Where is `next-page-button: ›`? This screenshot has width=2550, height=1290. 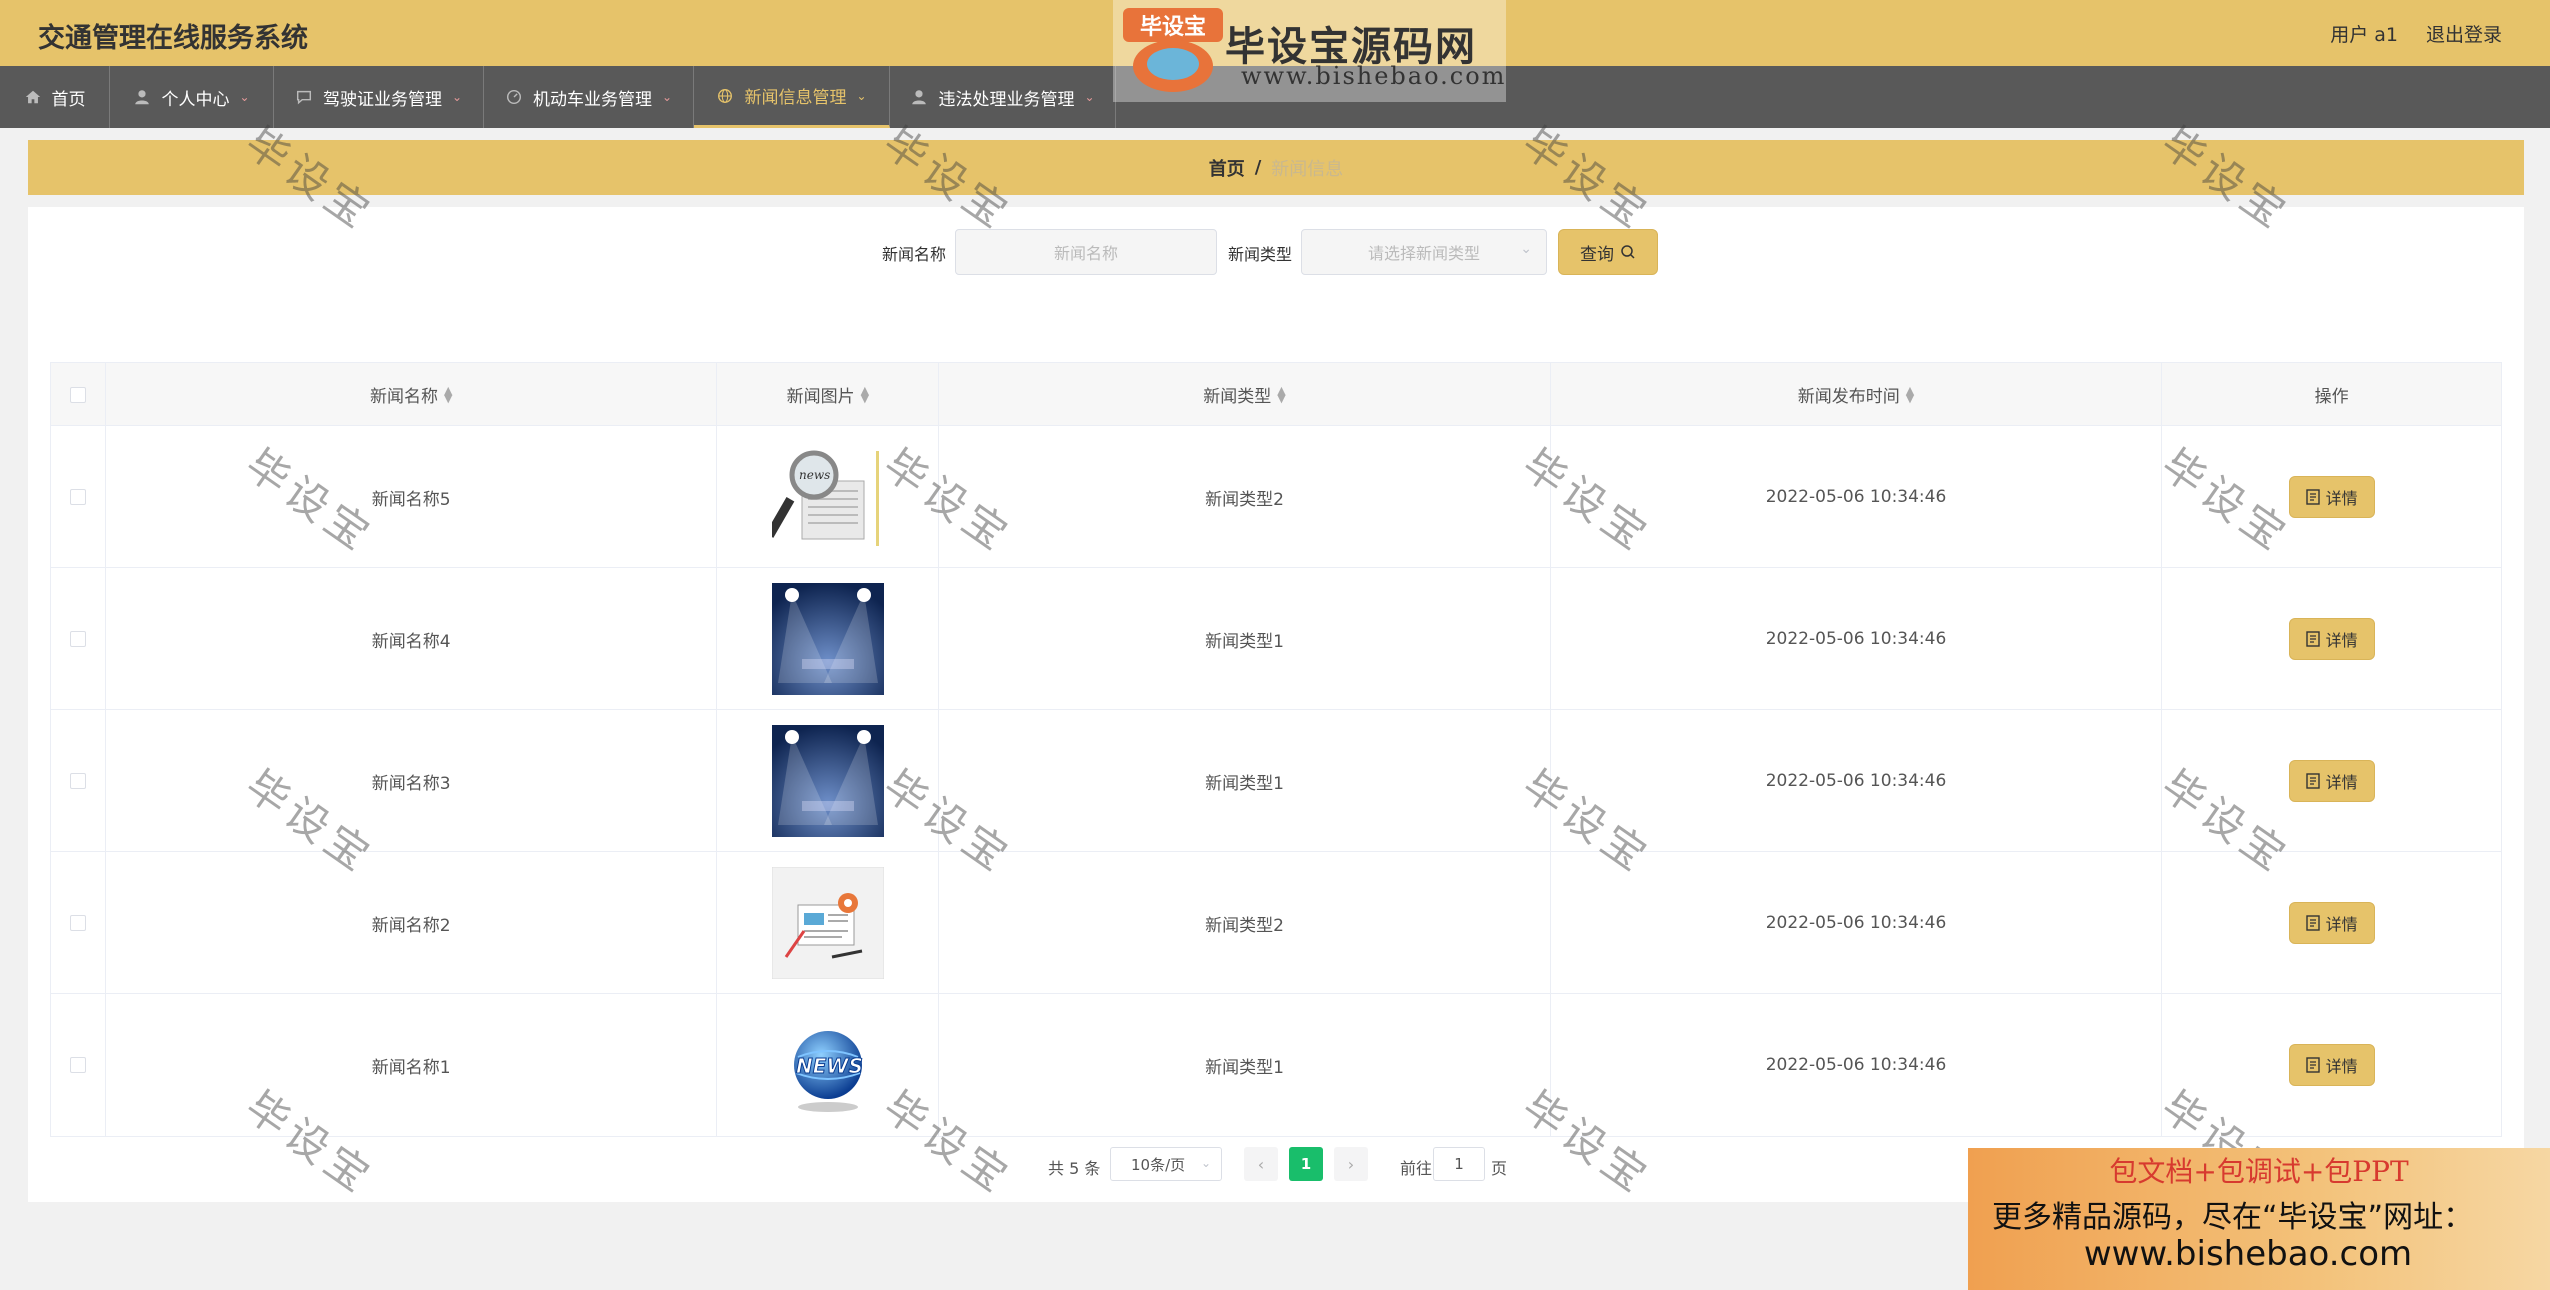
next-page-button: › is located at coordinates (1351, 1164).